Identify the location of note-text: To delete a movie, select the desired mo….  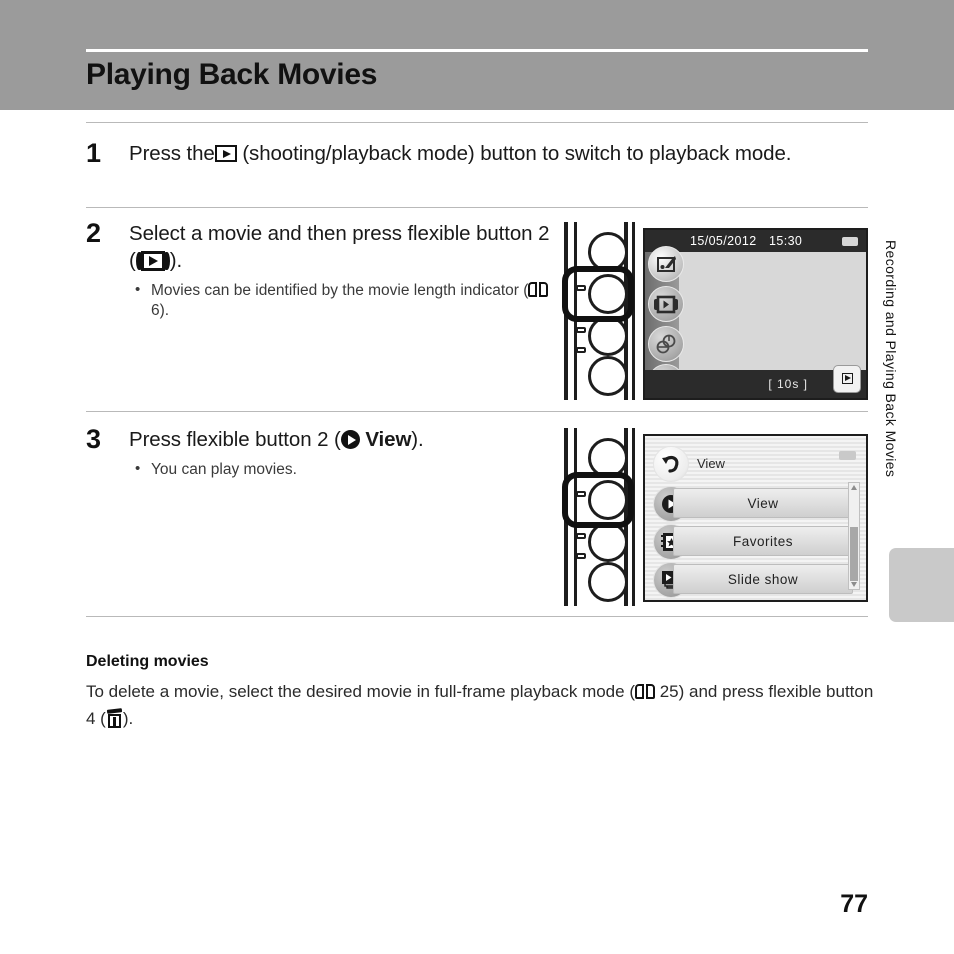
(481, 705).